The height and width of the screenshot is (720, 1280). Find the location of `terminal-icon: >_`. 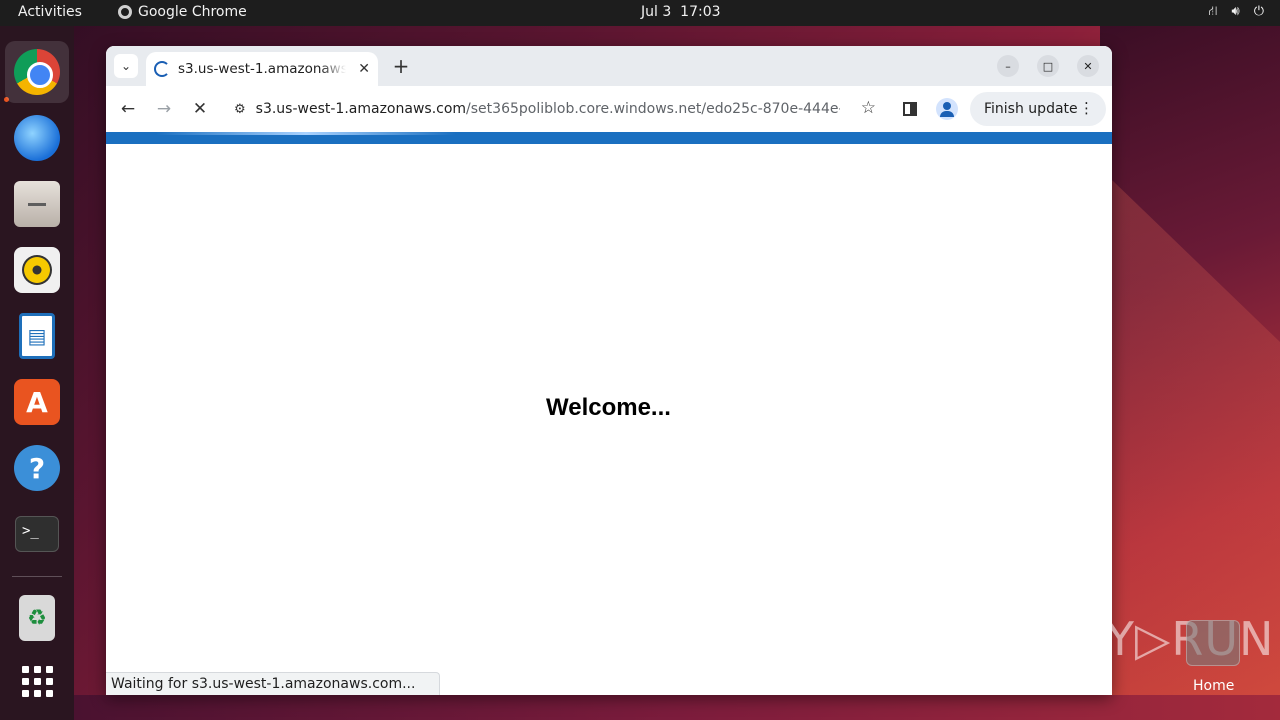

terminal-icon: >_ is located at coordinates (37, 534).